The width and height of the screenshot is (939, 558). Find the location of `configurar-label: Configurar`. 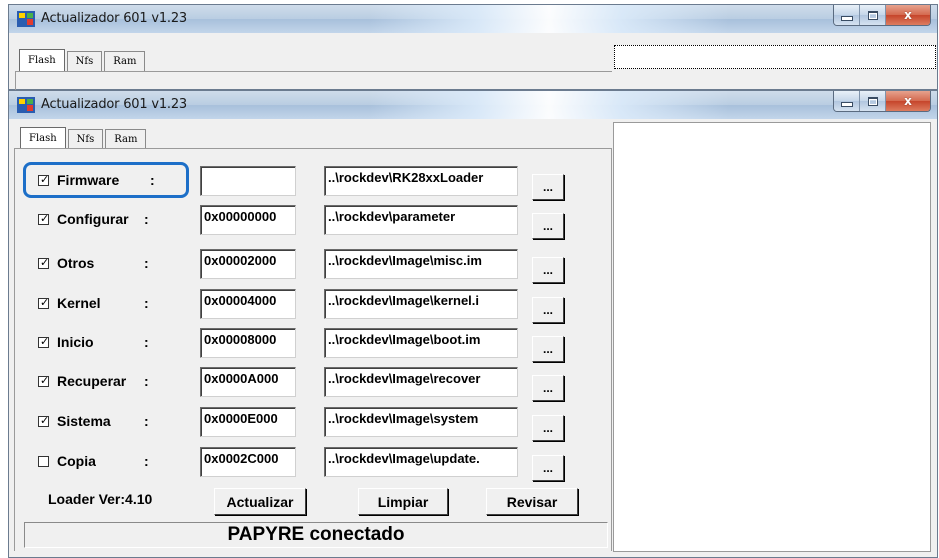

configurar-label: Configurar is located at coordinates (93, 219).